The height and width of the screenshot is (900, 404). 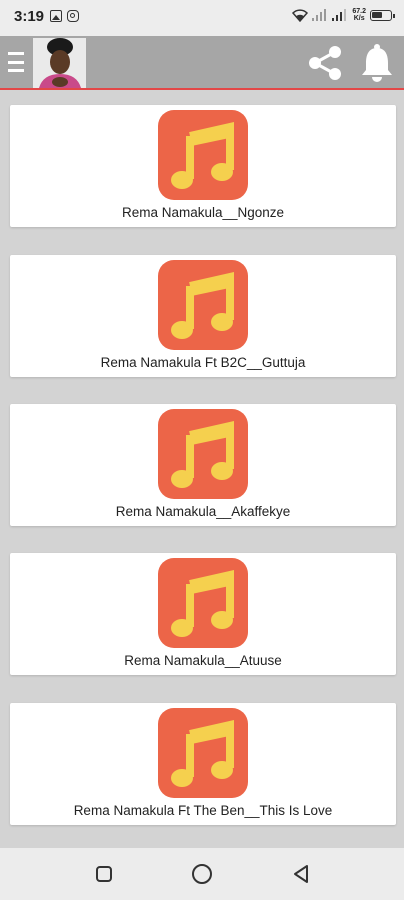 What do you see at coordinates (377, 63) in the screenshot?
I see `bell-icon` at bounding box center [377, 63].